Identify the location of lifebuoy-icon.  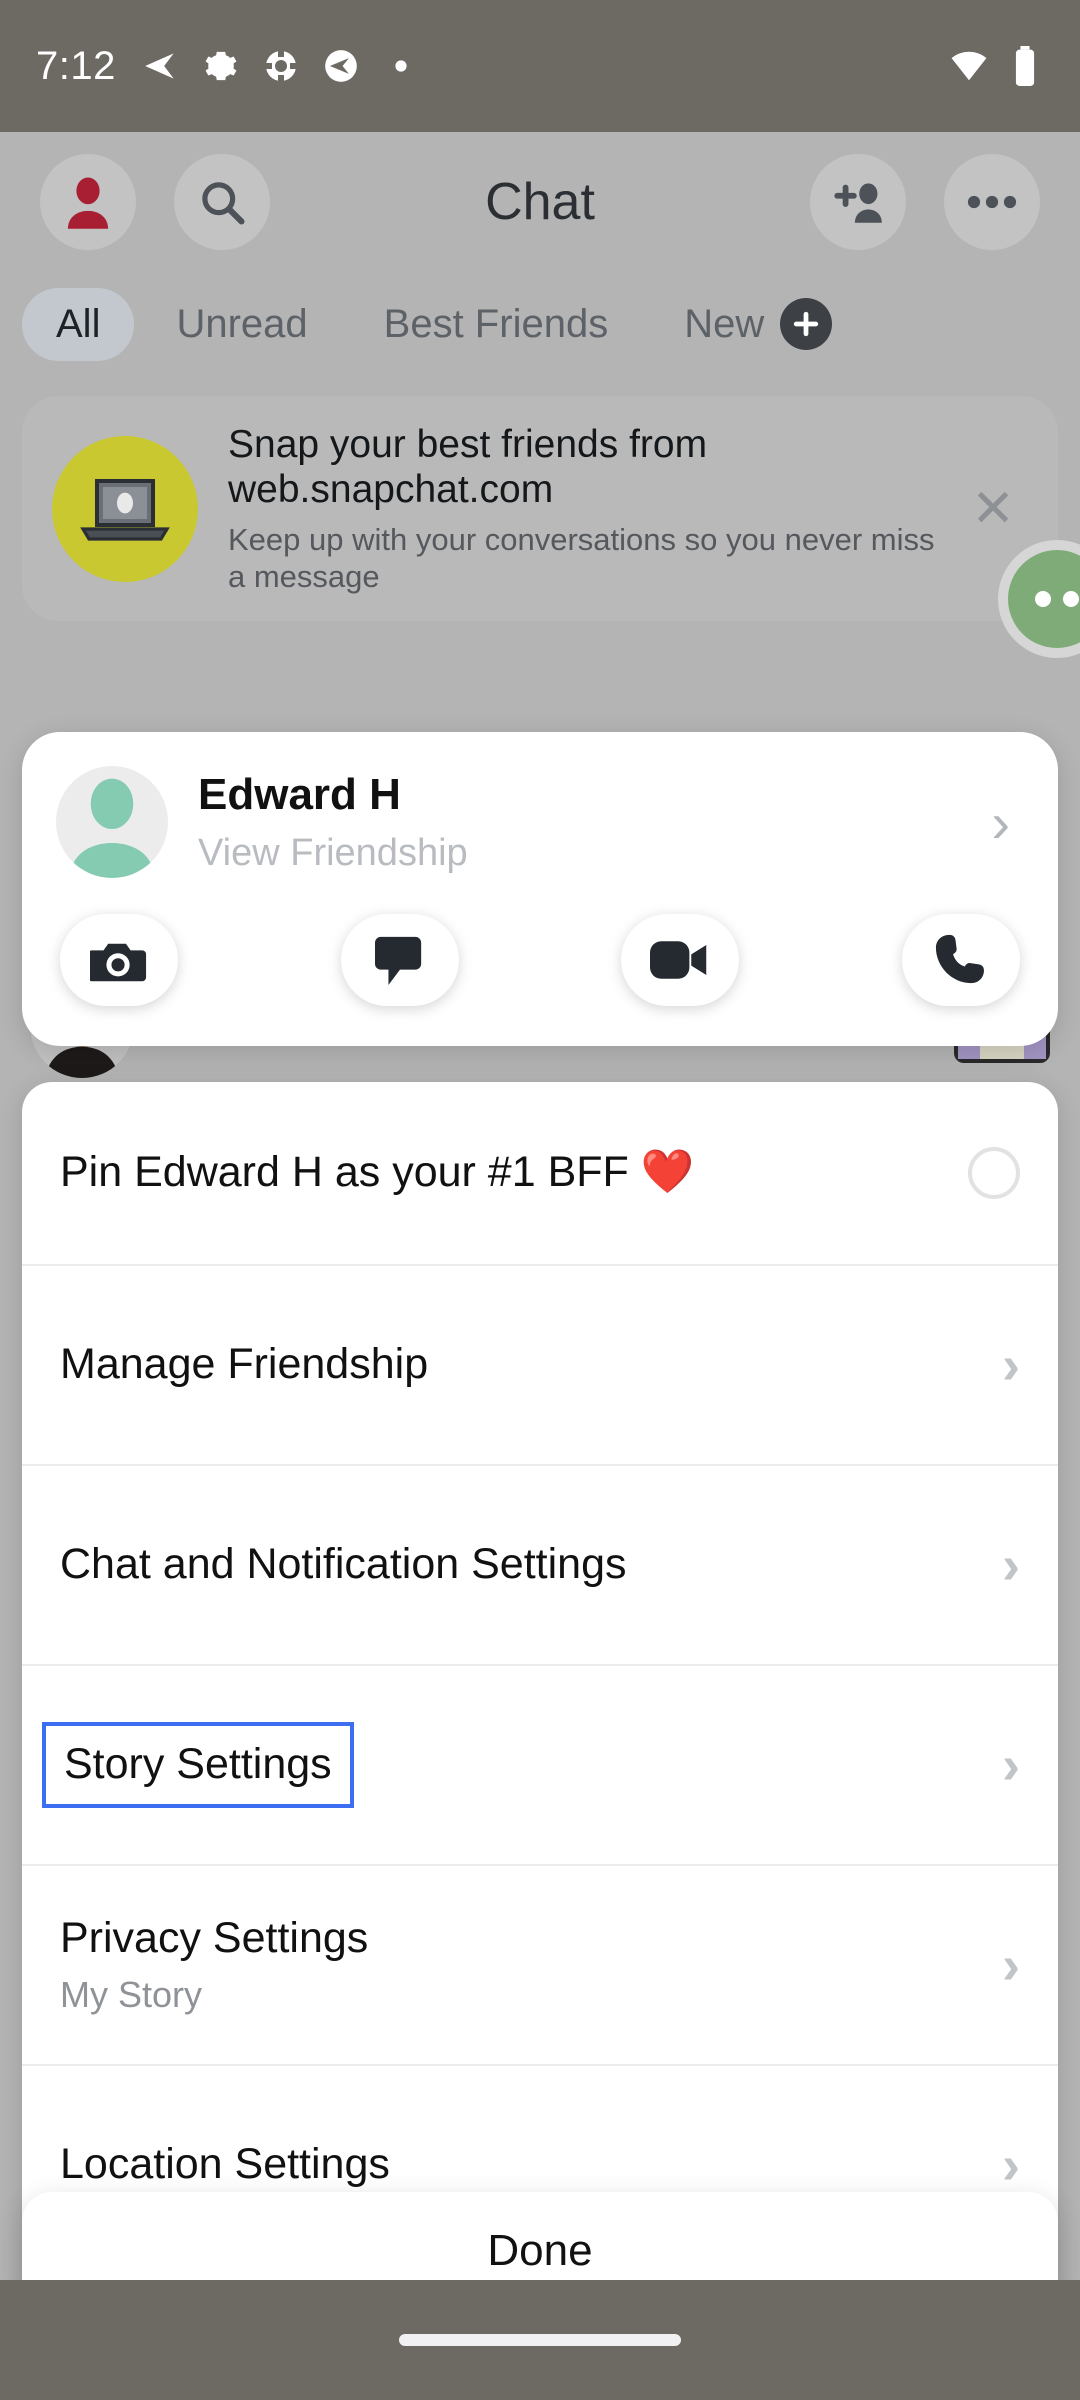
(281, 66).